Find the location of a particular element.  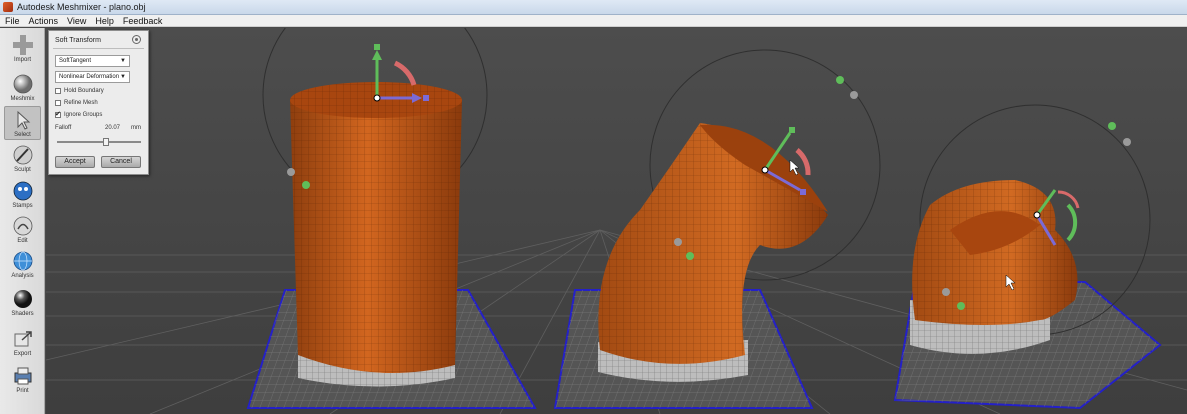

tool-label: Export is located at coordinates (22, 354).